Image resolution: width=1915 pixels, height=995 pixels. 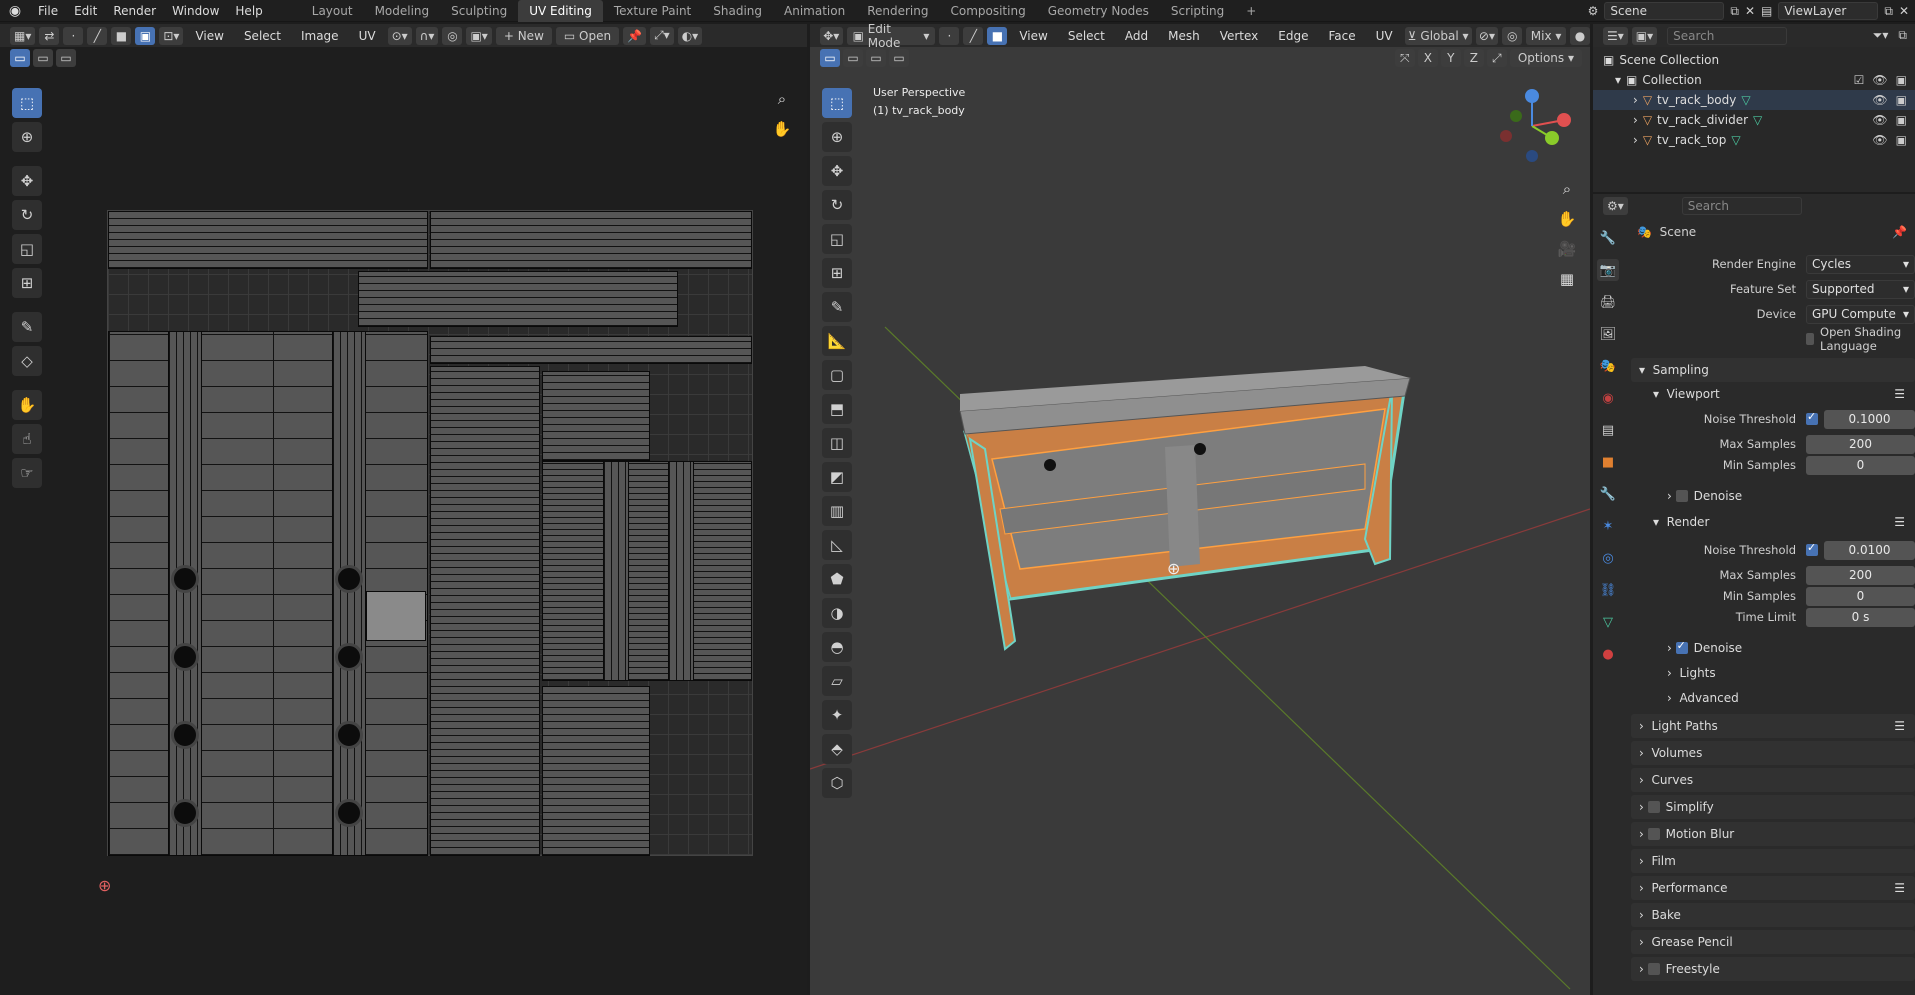 What do you see at coordinates (1567, 249) in the screenshot?
I see `camera-icon: 🎥` at bounding box center [1567, 249].